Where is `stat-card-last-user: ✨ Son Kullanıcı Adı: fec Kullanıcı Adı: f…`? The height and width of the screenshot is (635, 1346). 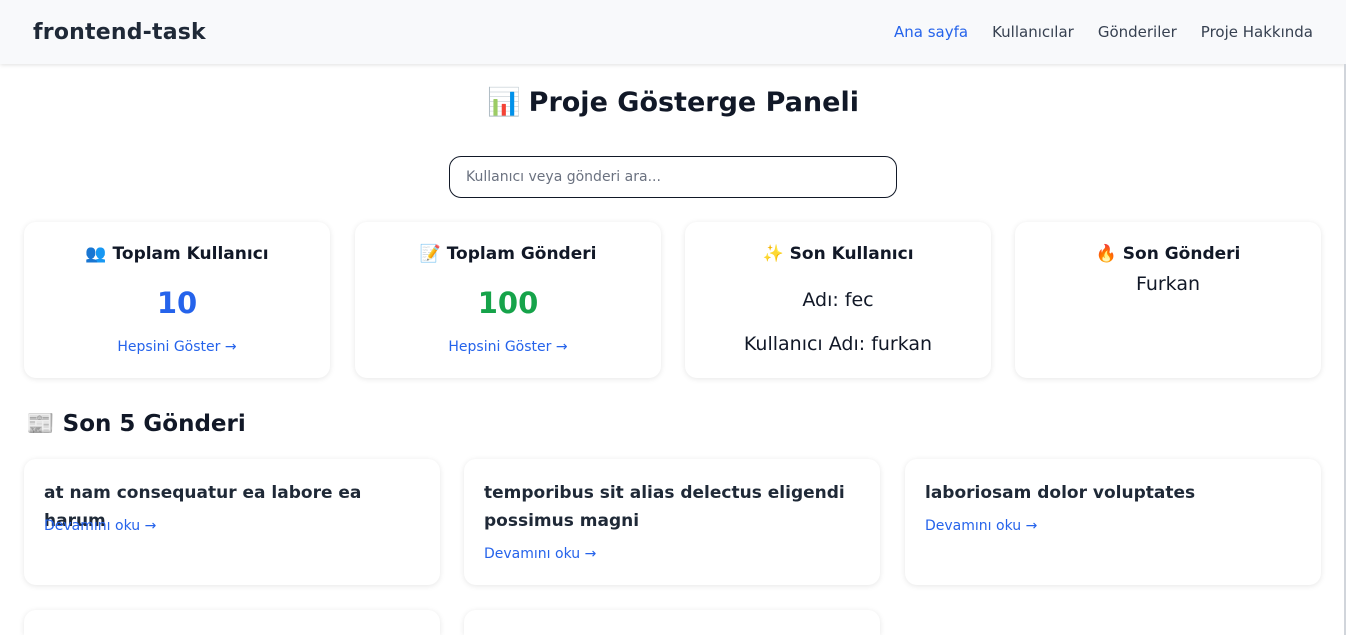
stat-card-last-user: ✨ Son Kullanıcı Adı: fec Kullanıcı Adı: f… is located at coordinates (838, 300).